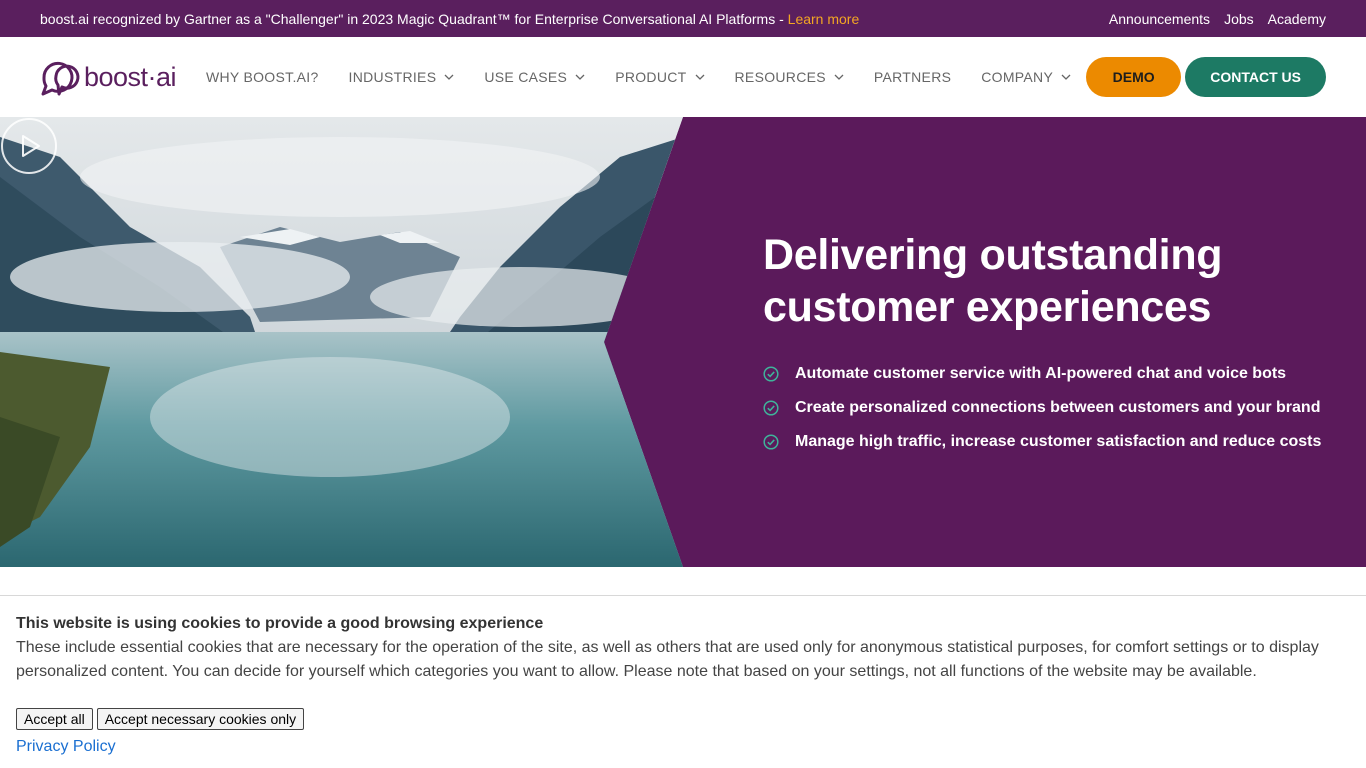 This screenshot has width=1366, height=768. I want to click on brand-name: boost·ai, so click(130, 76).